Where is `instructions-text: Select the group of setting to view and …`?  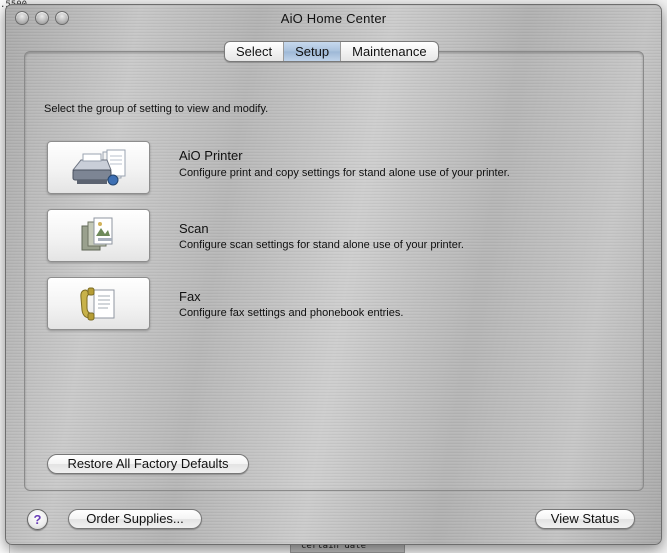 instructions-text: Select the group of setting to view and … is located at coordinates (156, 109).